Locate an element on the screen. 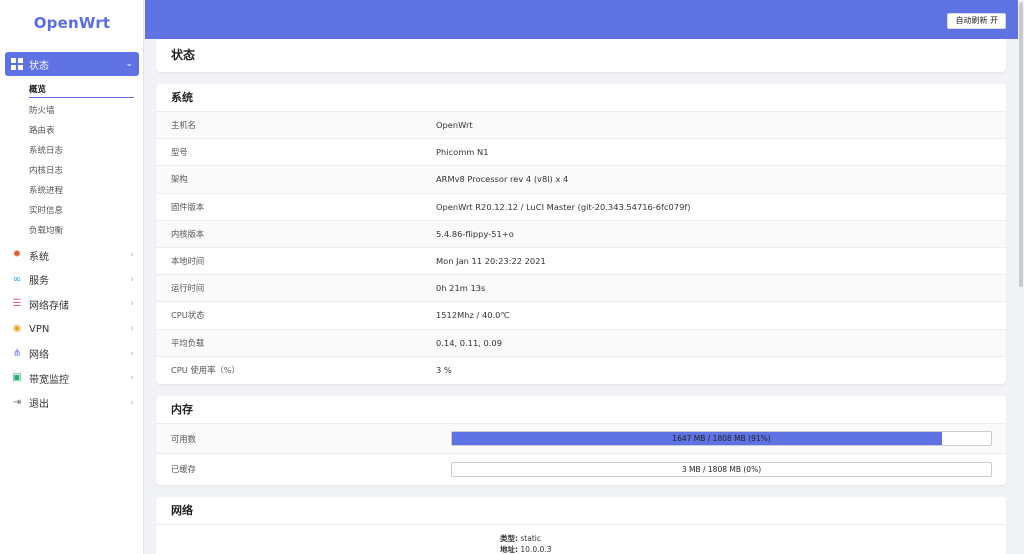 Image resolution: width=1024 pixels, height=554 pixels. row-value: 0h 21m 13s is located at coordinates (461, 288).